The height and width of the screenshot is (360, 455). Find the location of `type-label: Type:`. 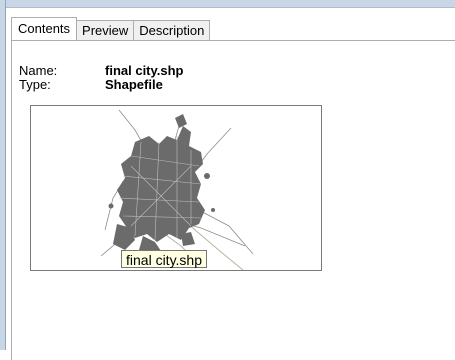

type-label: Type: is located at coordinates (35, 84).